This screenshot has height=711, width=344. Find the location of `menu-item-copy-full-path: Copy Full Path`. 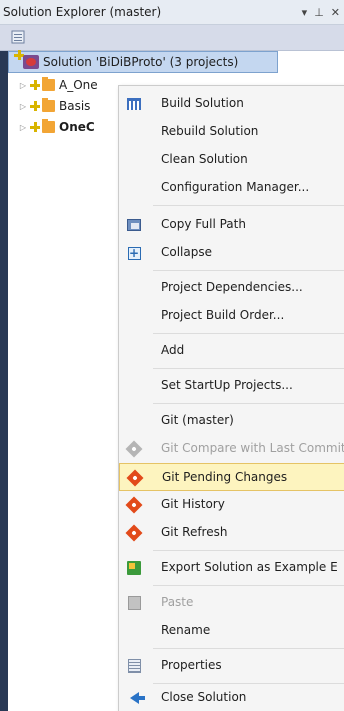

menu-item-copy-full-path: Copy Full Path is located at coordinates (231, 225).